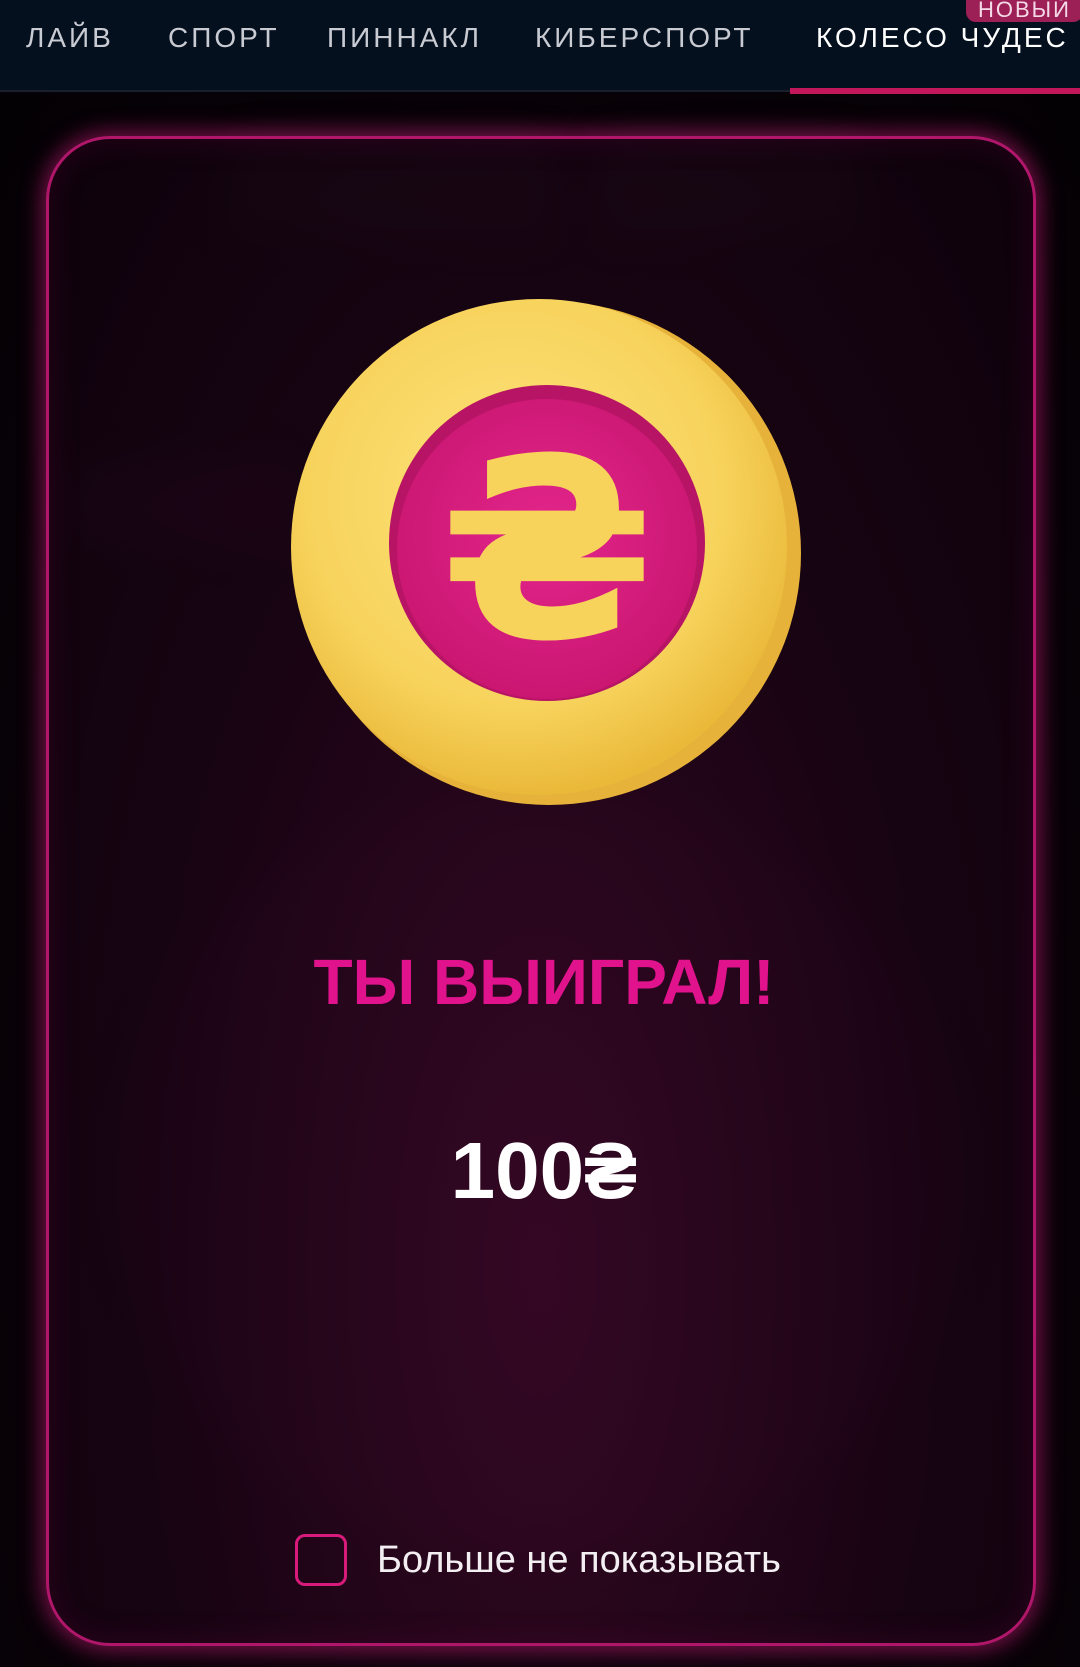 The image size is (1080, 1667). What do you see at coordinates (321, 1560) in the screenshot?
I see `dont-show-again-checkbox` at bounding box center [321, 1560].